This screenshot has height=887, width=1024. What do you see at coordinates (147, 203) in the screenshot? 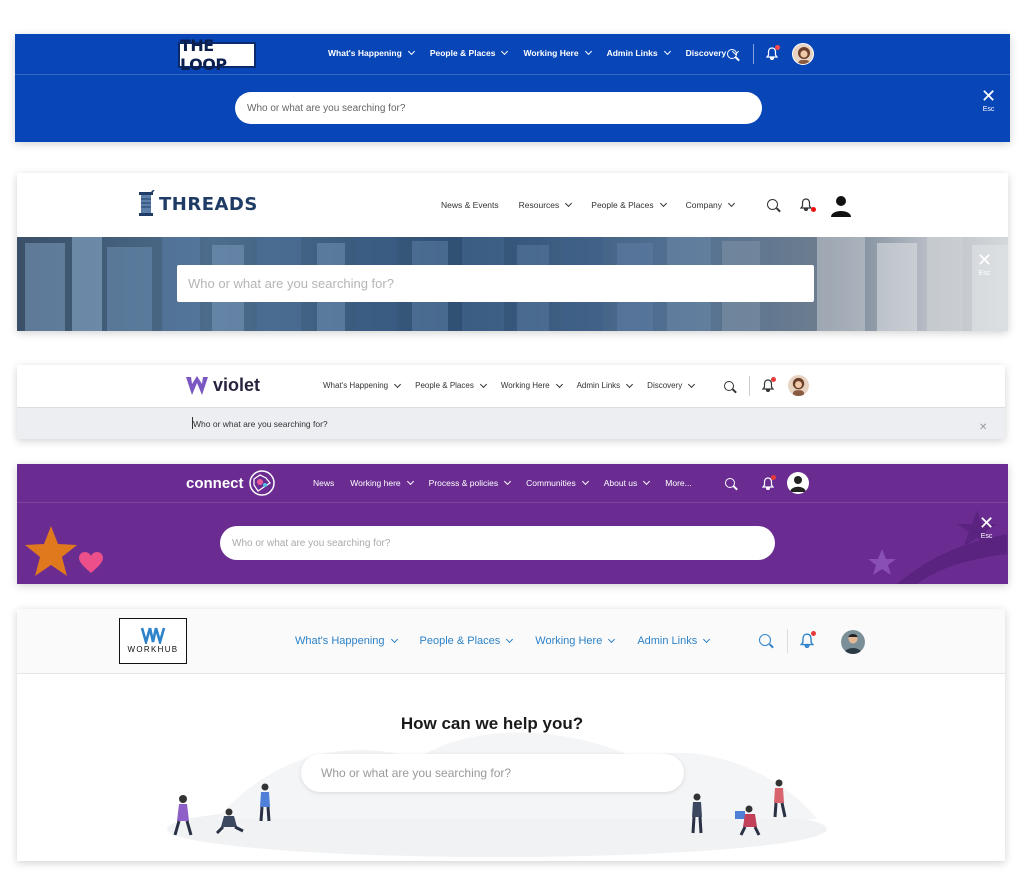
I see `spool-icon` at bounding box center [147, 203].